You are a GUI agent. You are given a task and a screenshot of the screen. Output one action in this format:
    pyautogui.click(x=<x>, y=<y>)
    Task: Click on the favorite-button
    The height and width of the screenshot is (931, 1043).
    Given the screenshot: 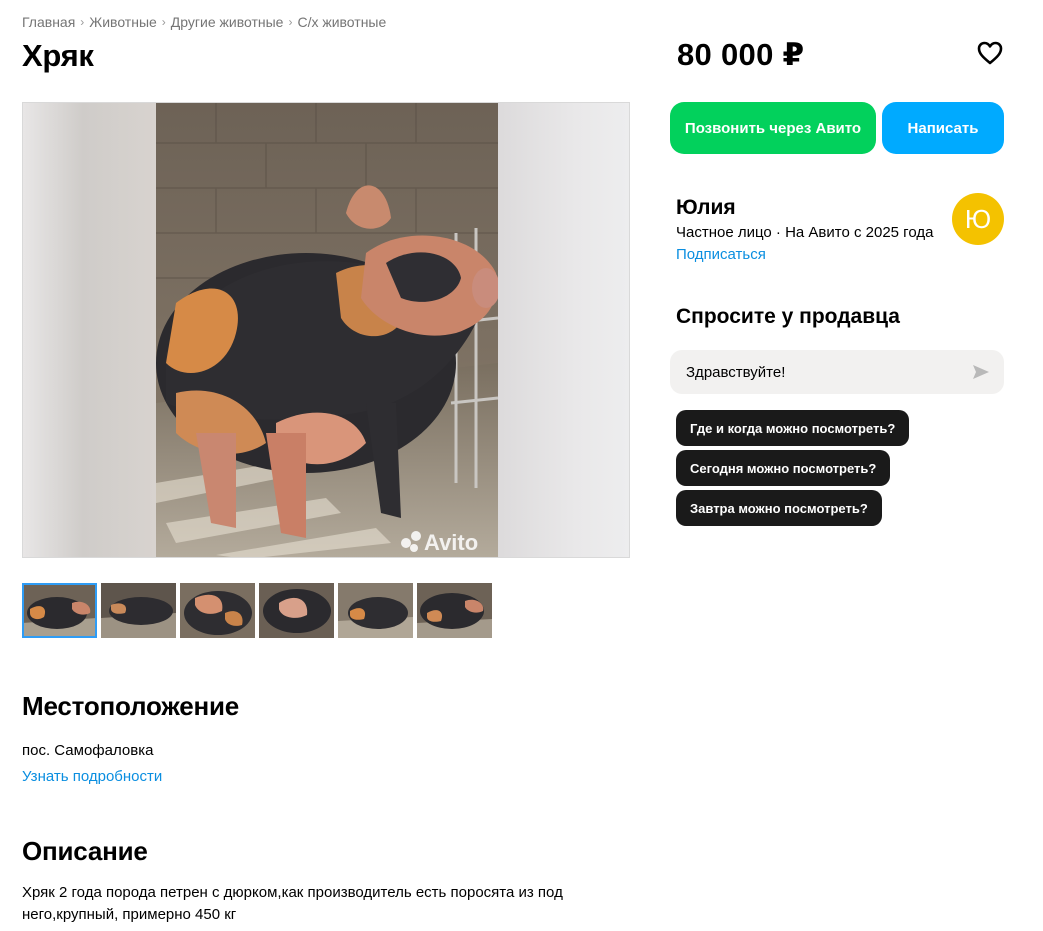 What is the action you would take?
    pyautogui.click(x=990, y=53)
    